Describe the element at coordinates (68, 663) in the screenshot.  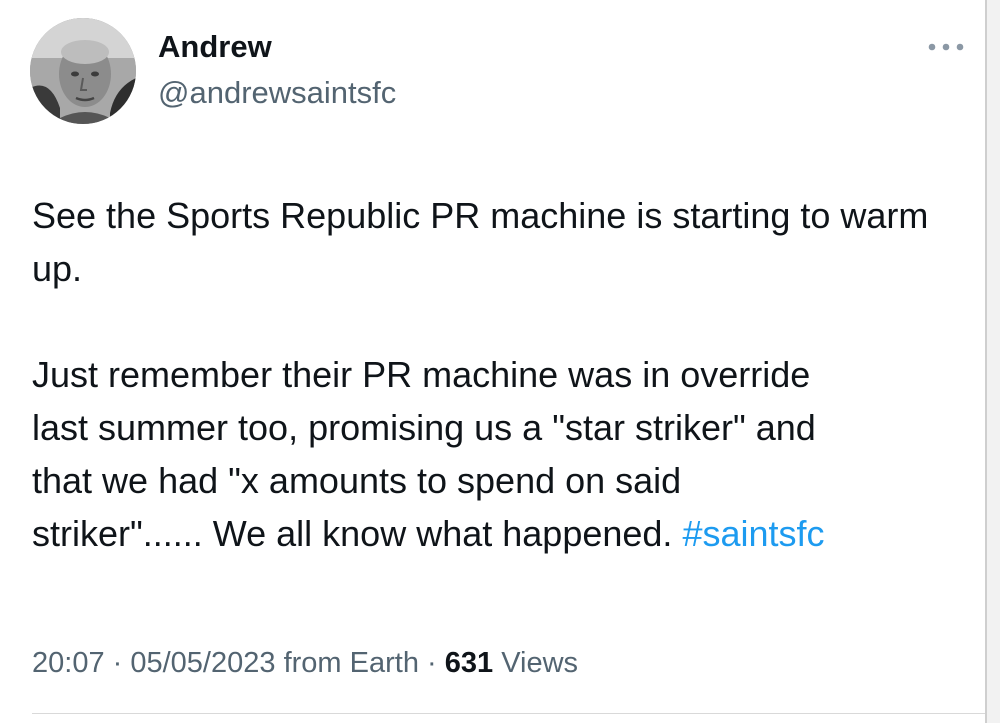
I see `tweet-time: 20:07` at that location.